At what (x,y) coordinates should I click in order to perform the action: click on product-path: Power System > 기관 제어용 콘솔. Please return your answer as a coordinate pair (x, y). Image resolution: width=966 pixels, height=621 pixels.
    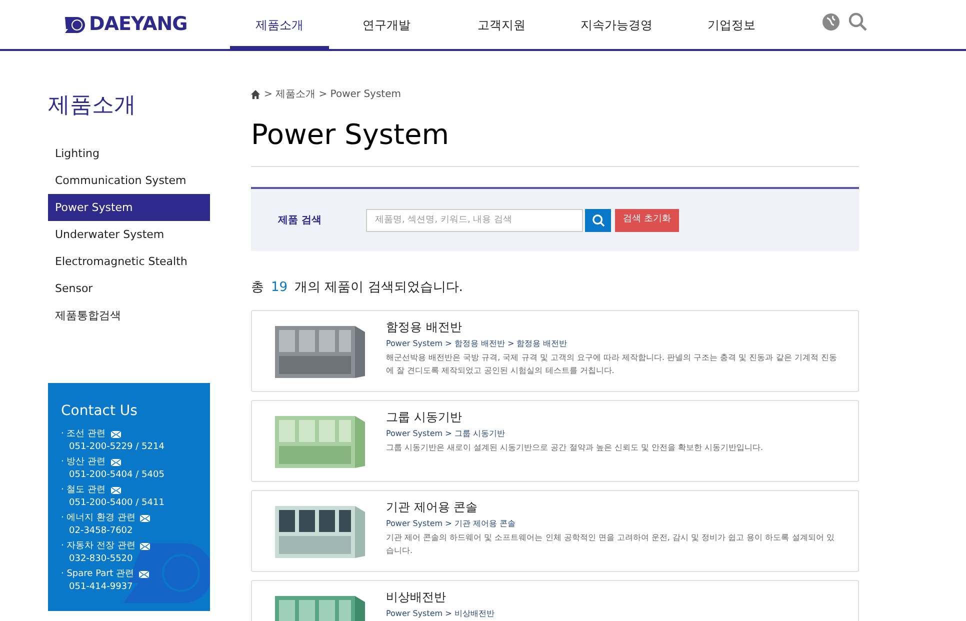
    Looking at the image, I should click on (451, 524).